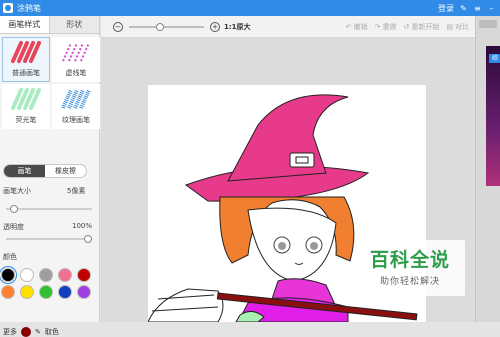 The width and height of the screenshot is (500, 337). Describe the element at coordinates (49, 209) in the screenshot. I see `size-slider` at that location.